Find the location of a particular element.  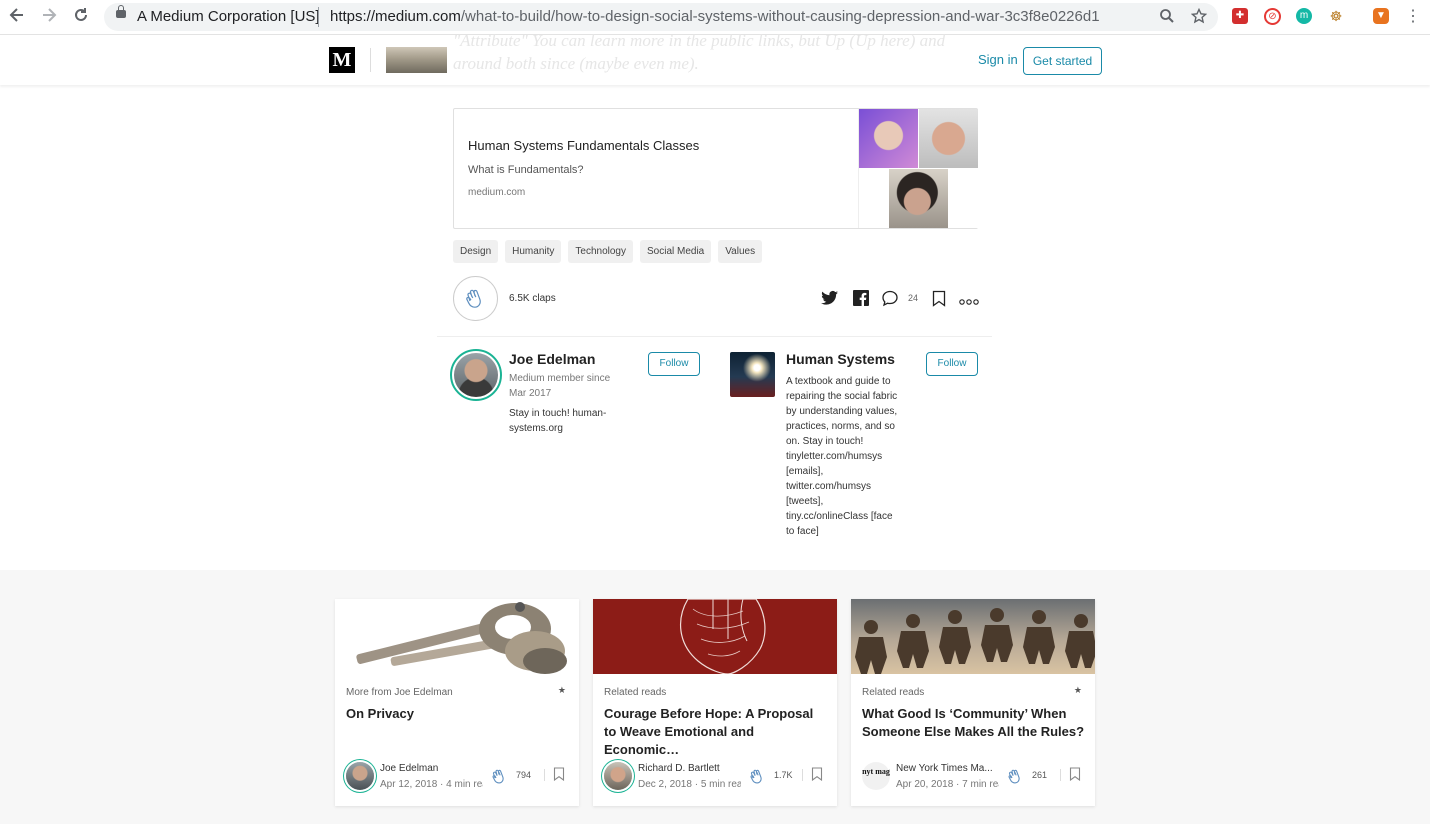

related-clap-count: 794 is located at coordinates (524, 775).